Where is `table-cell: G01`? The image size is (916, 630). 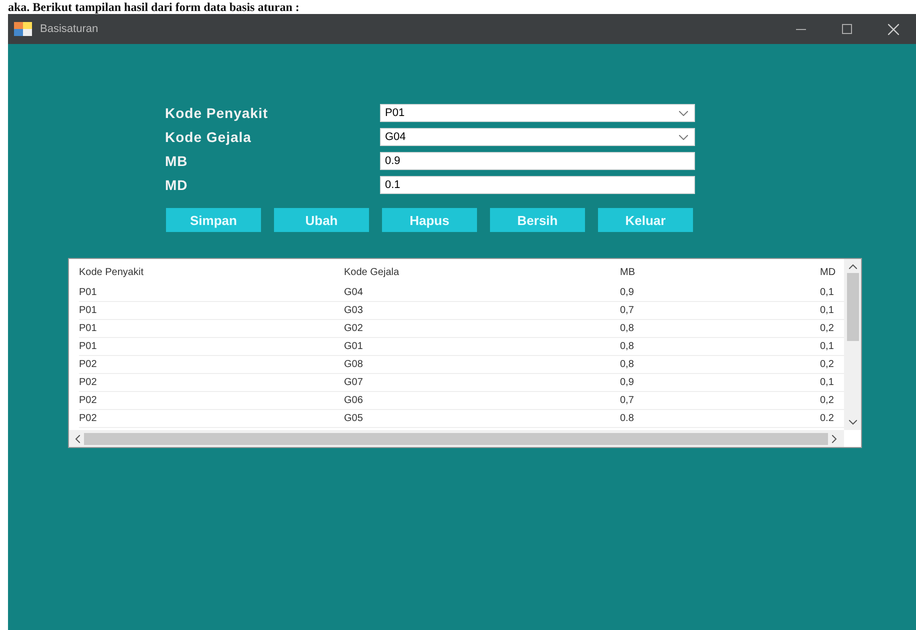 table-cell: G01 is located at coordinates (482, 347).